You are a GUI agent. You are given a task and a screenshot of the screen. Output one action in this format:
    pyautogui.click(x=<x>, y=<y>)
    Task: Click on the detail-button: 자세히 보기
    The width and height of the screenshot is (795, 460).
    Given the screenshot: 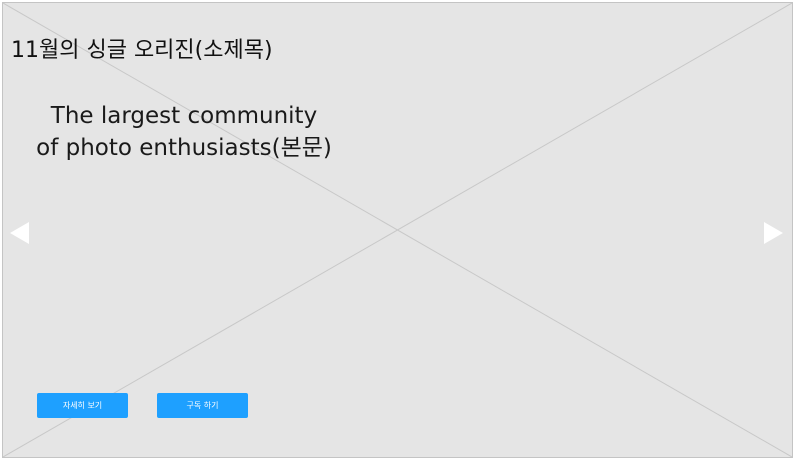 What is the action you would take?
    pyautogui.click(x=82, y=405)
    